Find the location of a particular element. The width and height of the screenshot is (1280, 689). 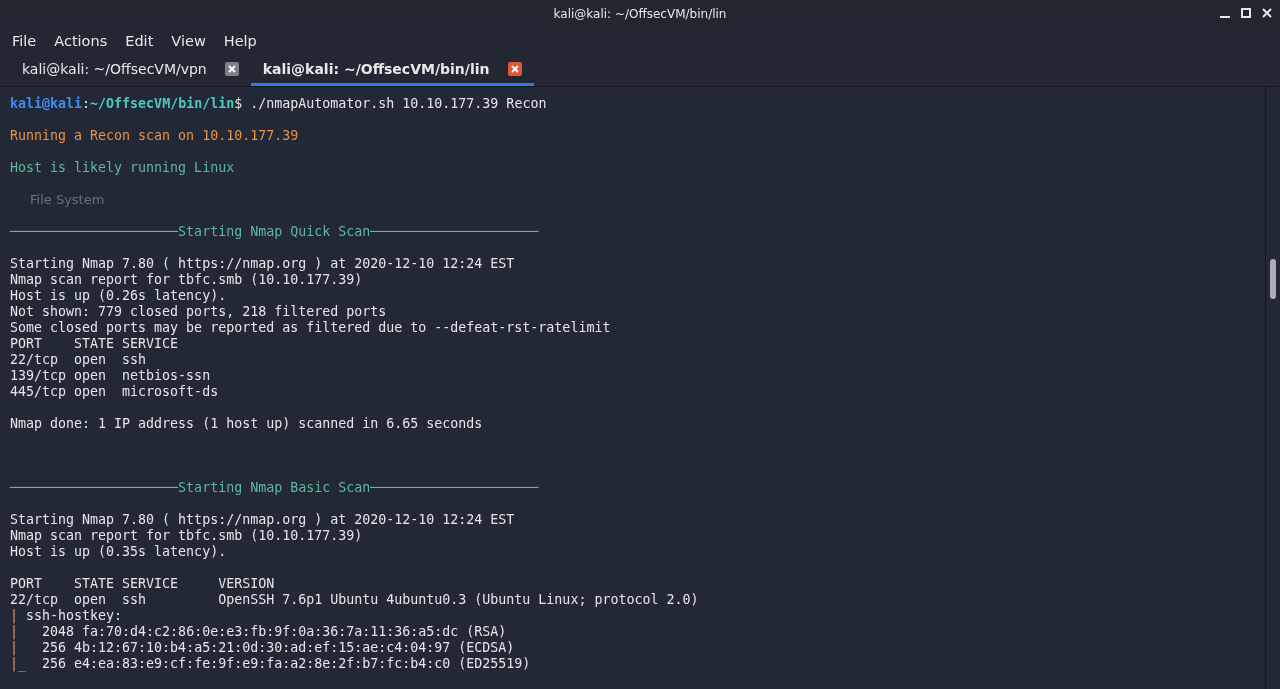

terminal-line: 139/tcp open netbios-ssn is located at coordinates (110, 375).